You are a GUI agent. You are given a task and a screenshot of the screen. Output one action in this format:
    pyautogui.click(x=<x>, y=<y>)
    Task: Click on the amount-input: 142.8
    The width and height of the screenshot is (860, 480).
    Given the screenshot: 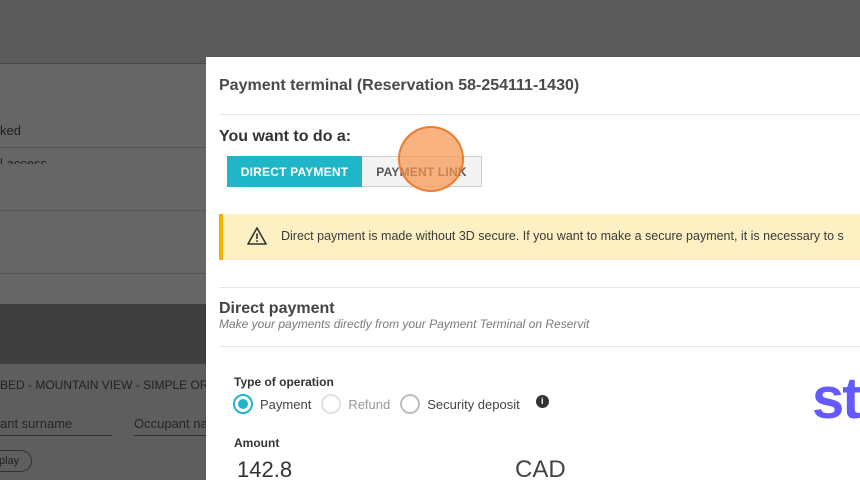 What is the action you would take?
    pyautogui.click(x=264, y=468)
    